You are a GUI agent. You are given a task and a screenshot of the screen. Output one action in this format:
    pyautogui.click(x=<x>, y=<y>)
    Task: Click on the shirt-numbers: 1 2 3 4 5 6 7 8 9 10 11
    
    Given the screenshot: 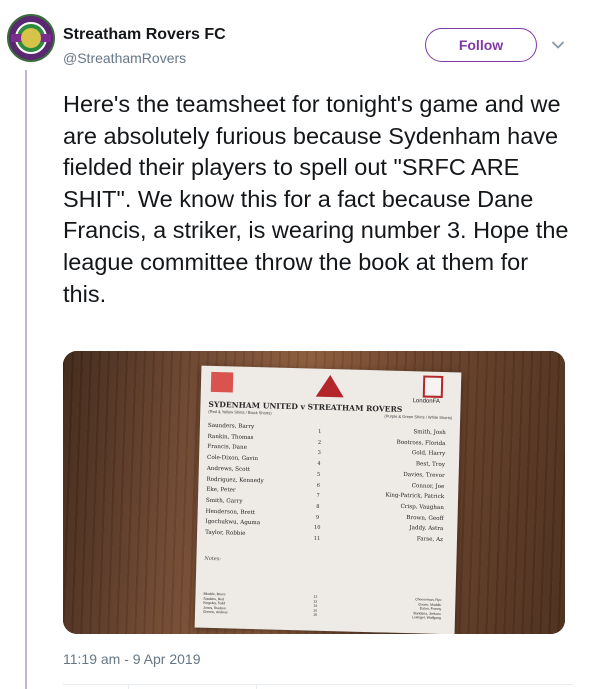 What is the action you would take?
    pyautogui.click(x=318, y=486)
    